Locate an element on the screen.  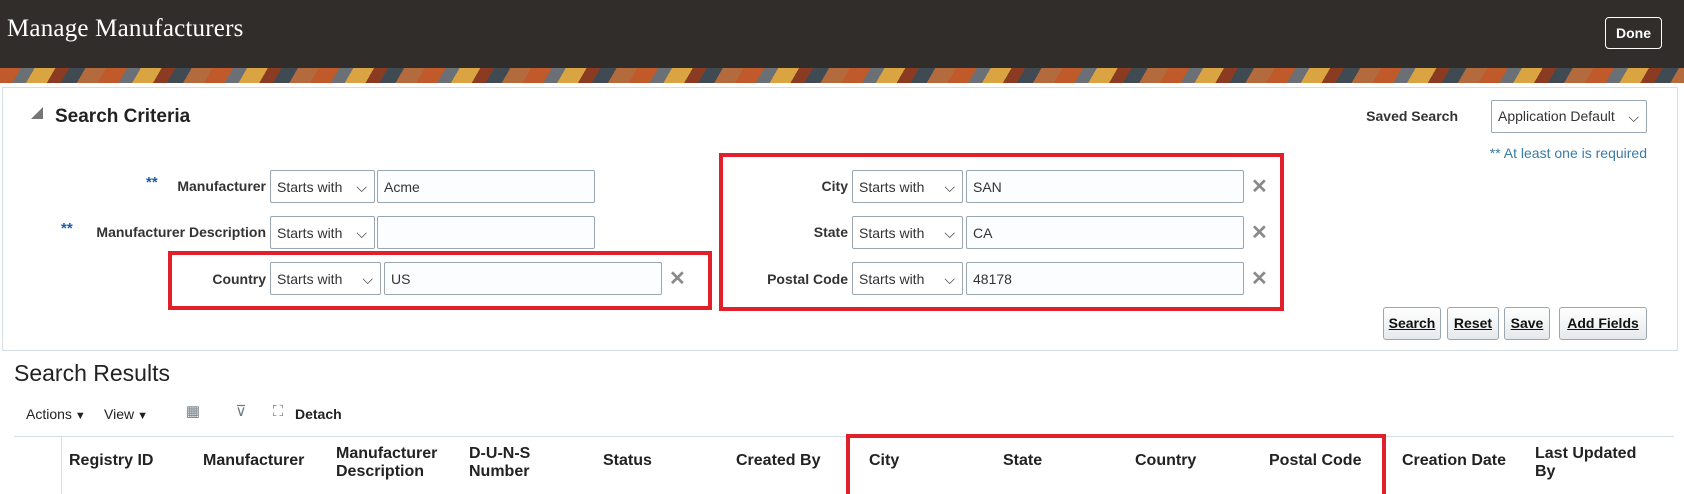
city-operator-select: Starts with ⌵ is located at coordinates (907, 186).